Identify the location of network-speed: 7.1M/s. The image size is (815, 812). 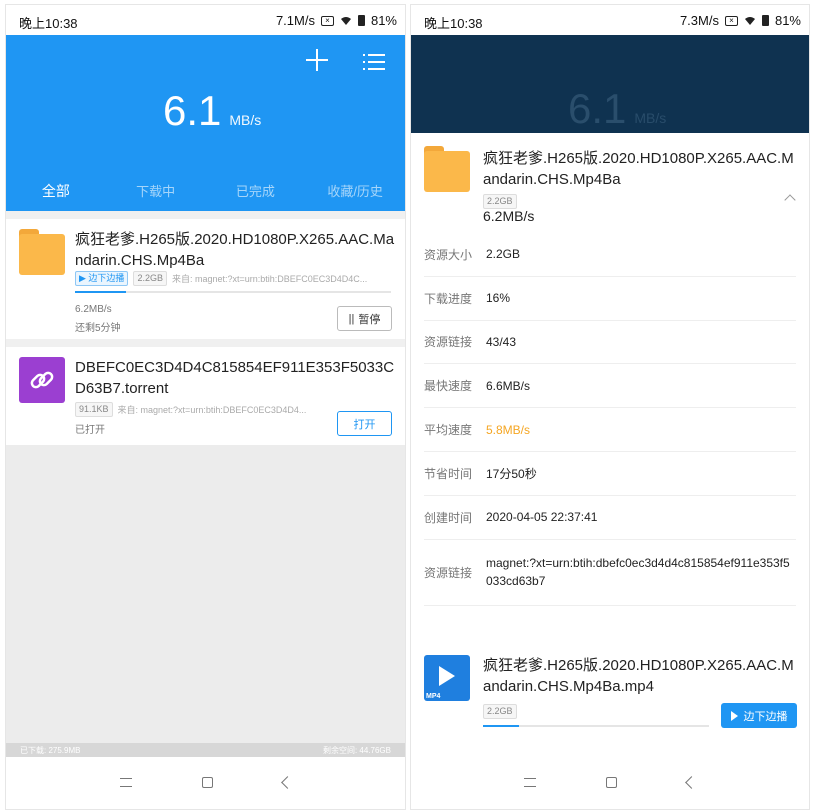
(295, 20).